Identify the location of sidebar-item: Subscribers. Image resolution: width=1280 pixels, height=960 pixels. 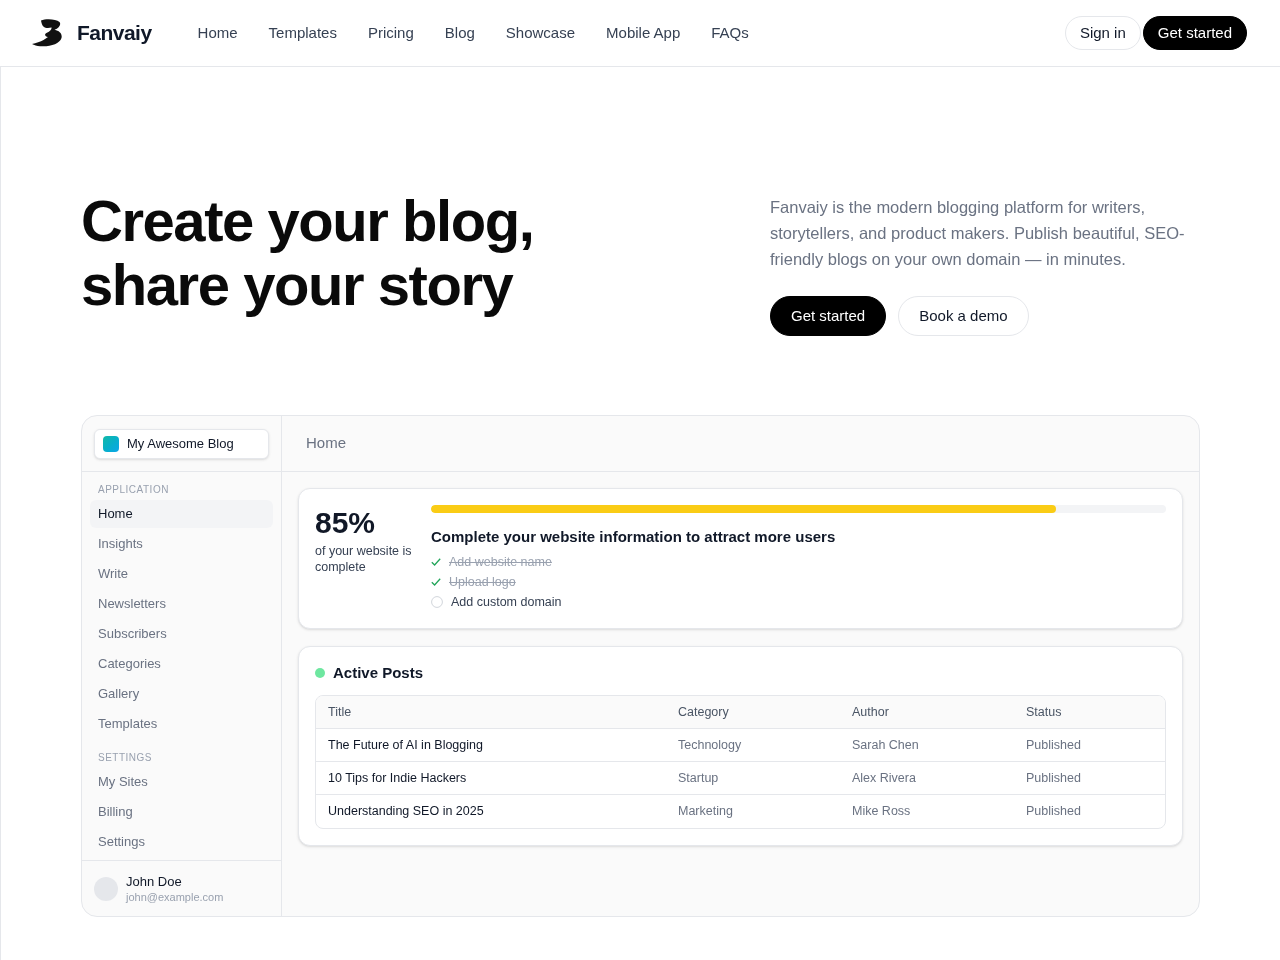
(181, 634).